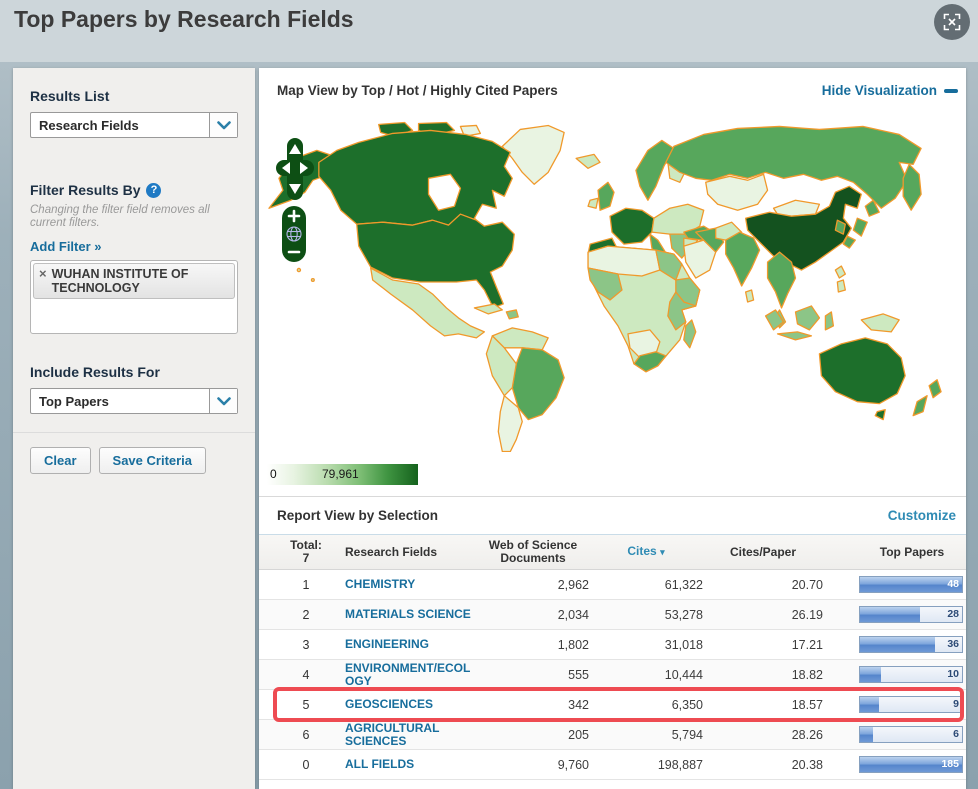 This screenshot has width=978, height=789. What do you see at coordinates (533, 552) in the screenshot?
I see `column-header-wos-documents: Web of Science Documents` at bounding box center [533, 552].